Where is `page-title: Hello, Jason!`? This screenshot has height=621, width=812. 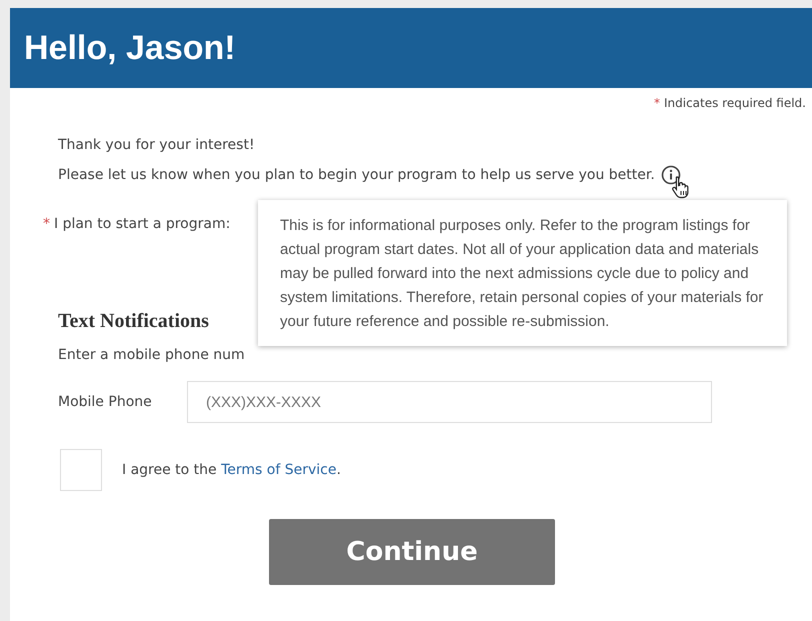
page-title: Hello, Jason! is located at coordinates (130, 48).